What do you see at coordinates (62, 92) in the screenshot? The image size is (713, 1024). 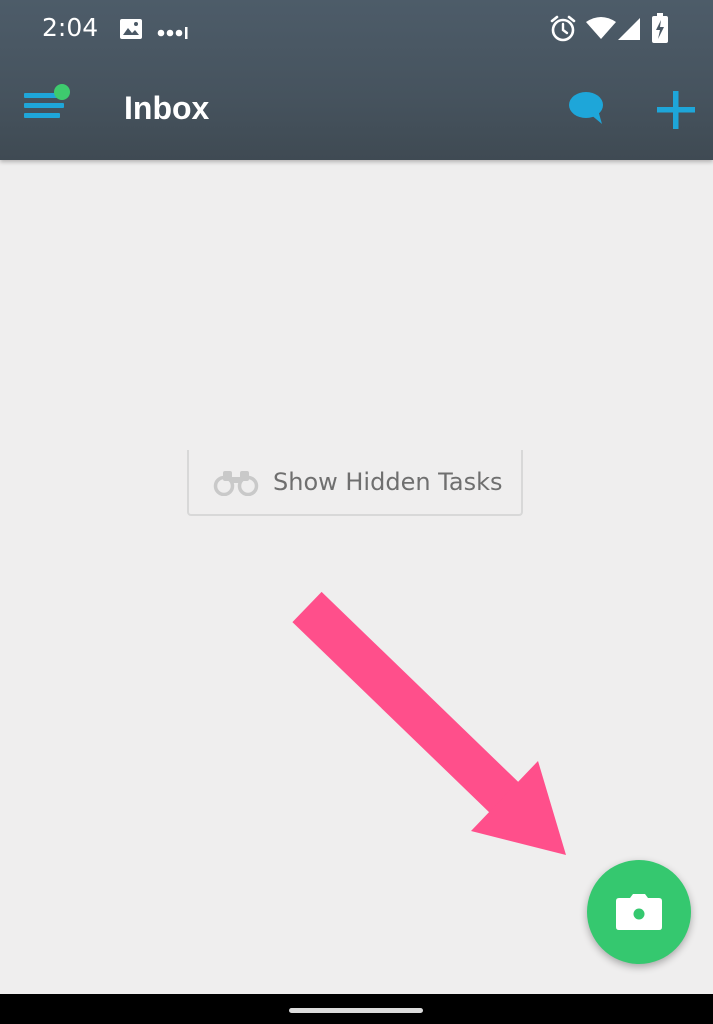 I see `notification-dot` at bounding box center [62, 92].